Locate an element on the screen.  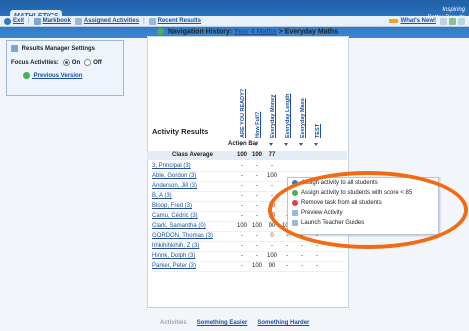
markbook-link: Markbook is located at coordinates (52, 21).